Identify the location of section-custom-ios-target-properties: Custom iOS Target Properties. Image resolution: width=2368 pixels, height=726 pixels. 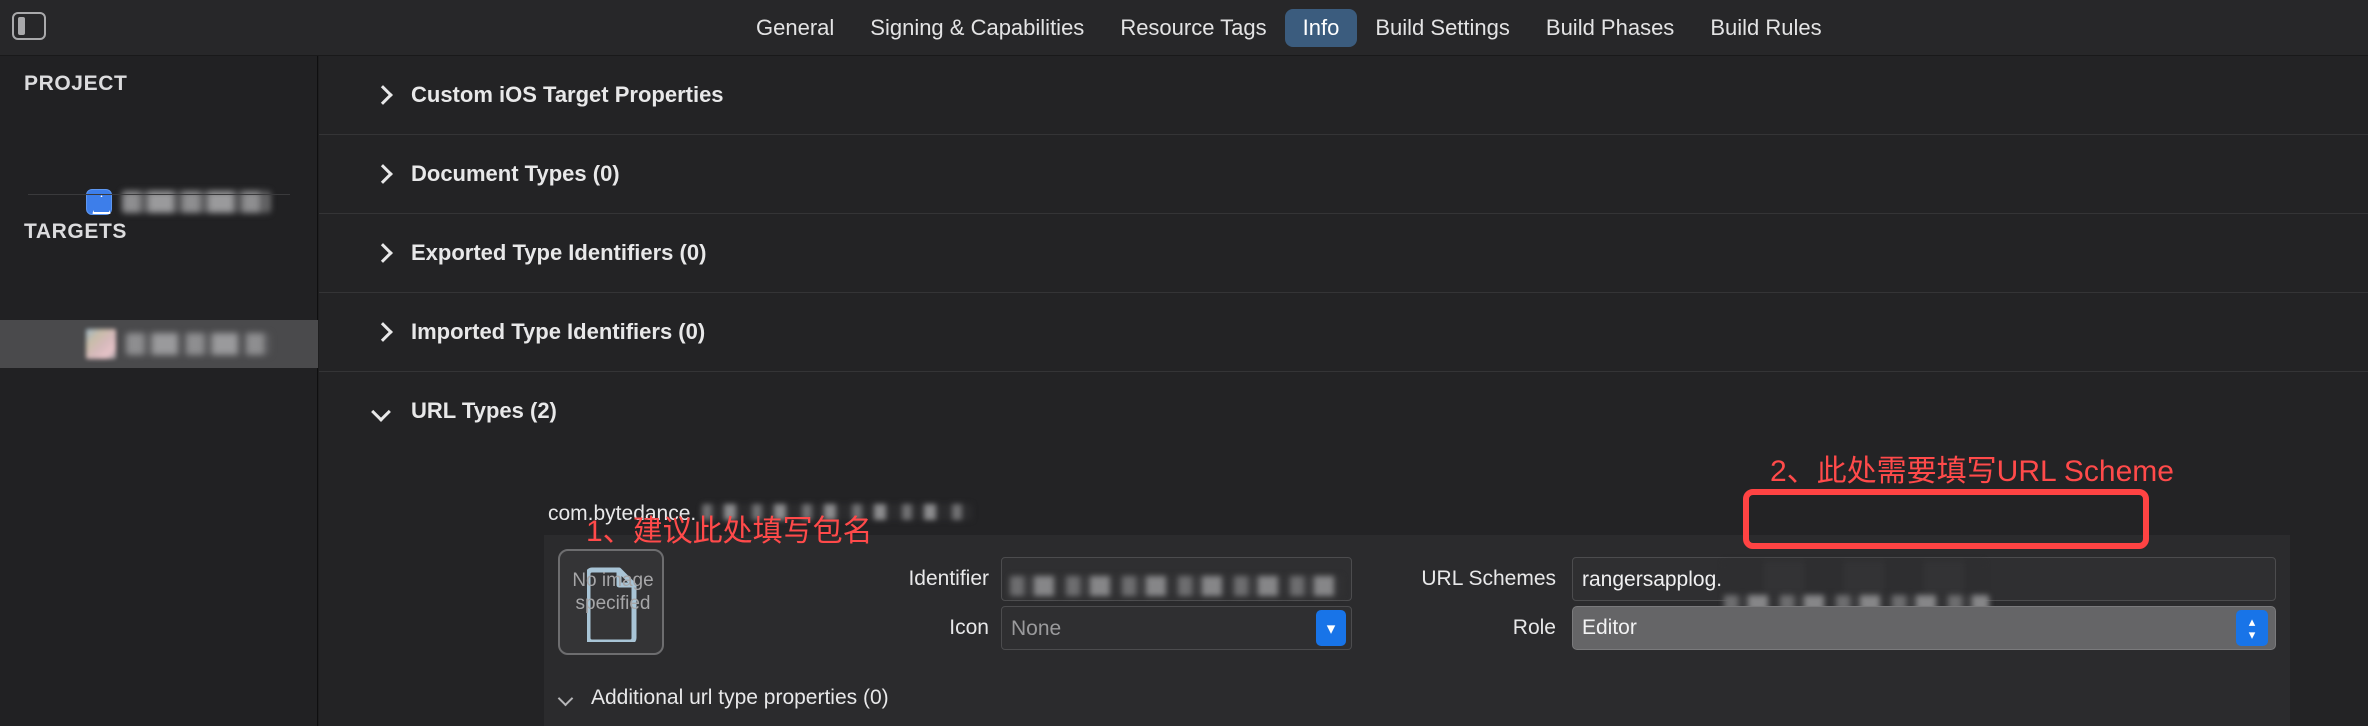
(1343, 95).